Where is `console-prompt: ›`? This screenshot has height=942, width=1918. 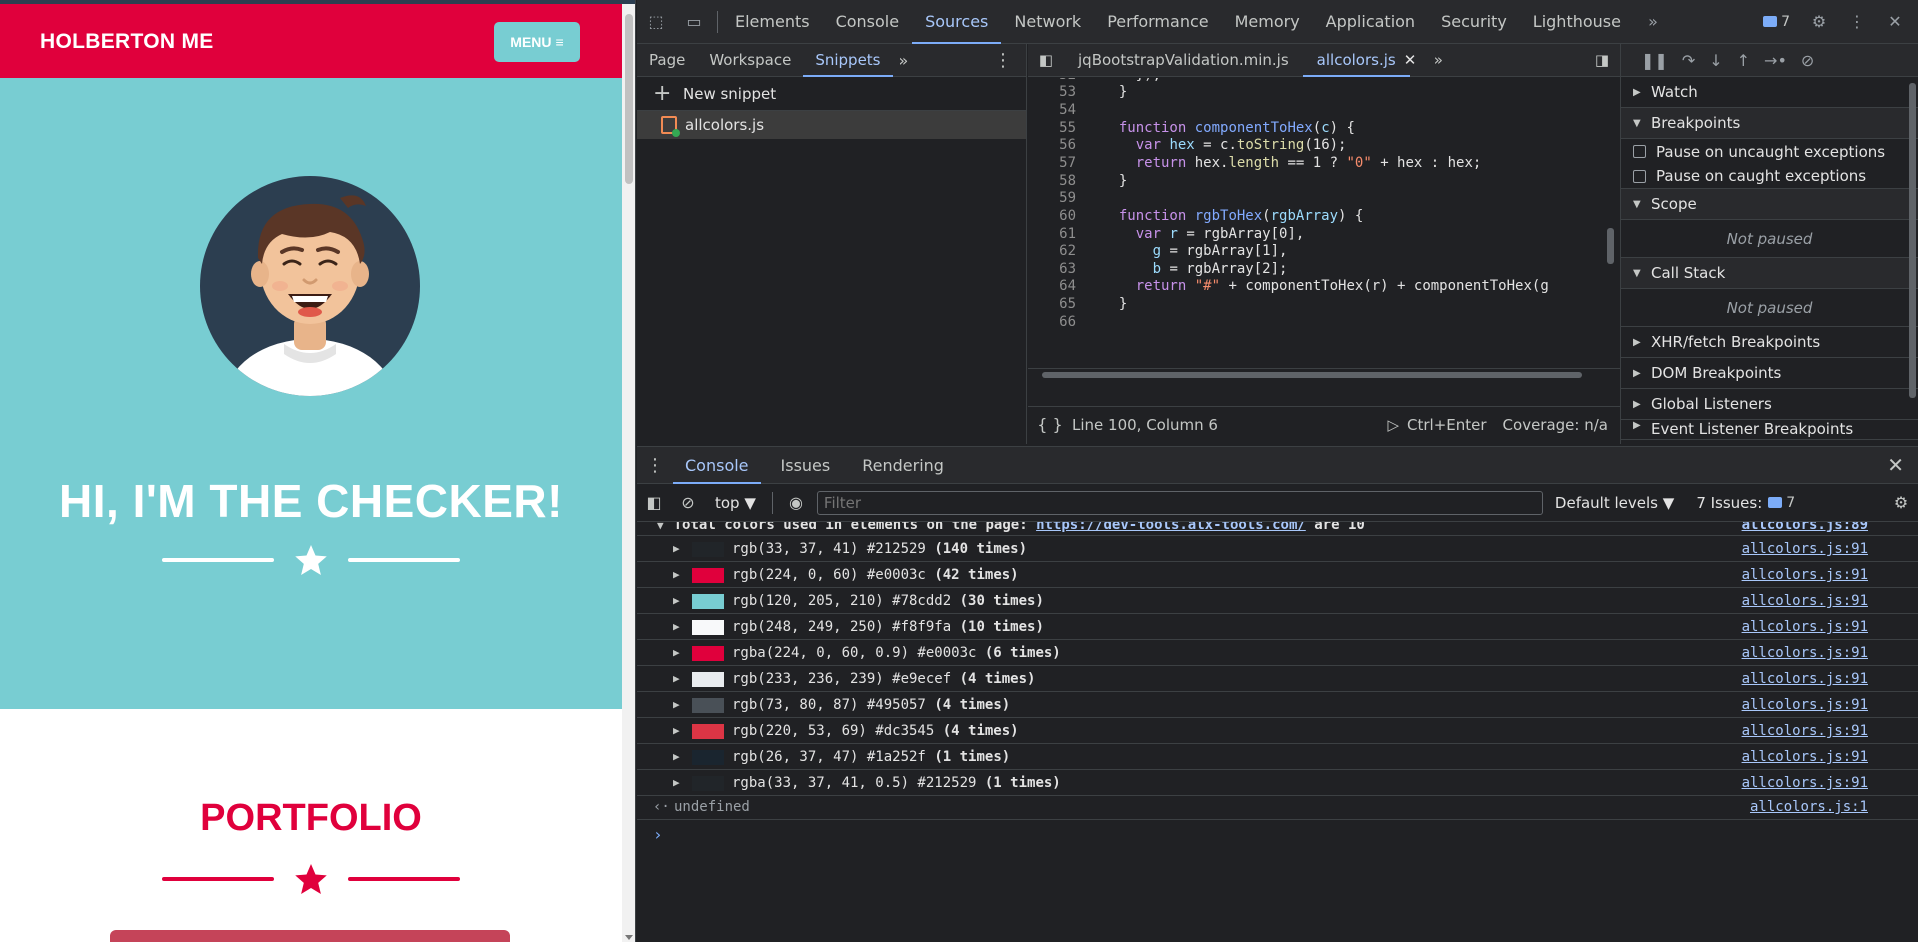
console-prompt: › is located at coordinates (1277, 835).